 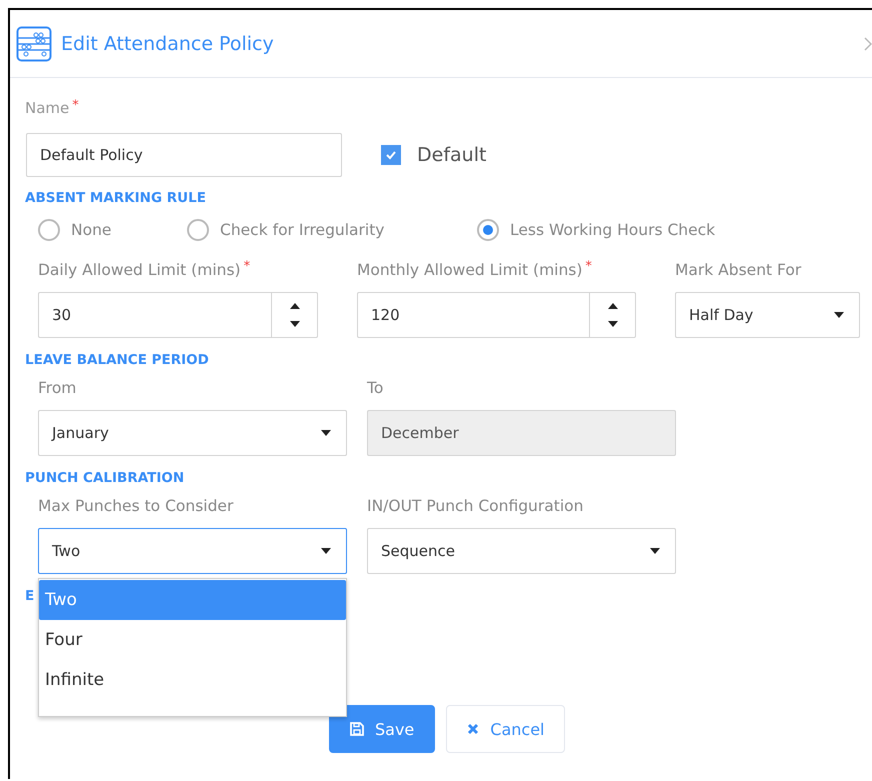 I want to click on checkmark-icon, so click(x=391, y=155).